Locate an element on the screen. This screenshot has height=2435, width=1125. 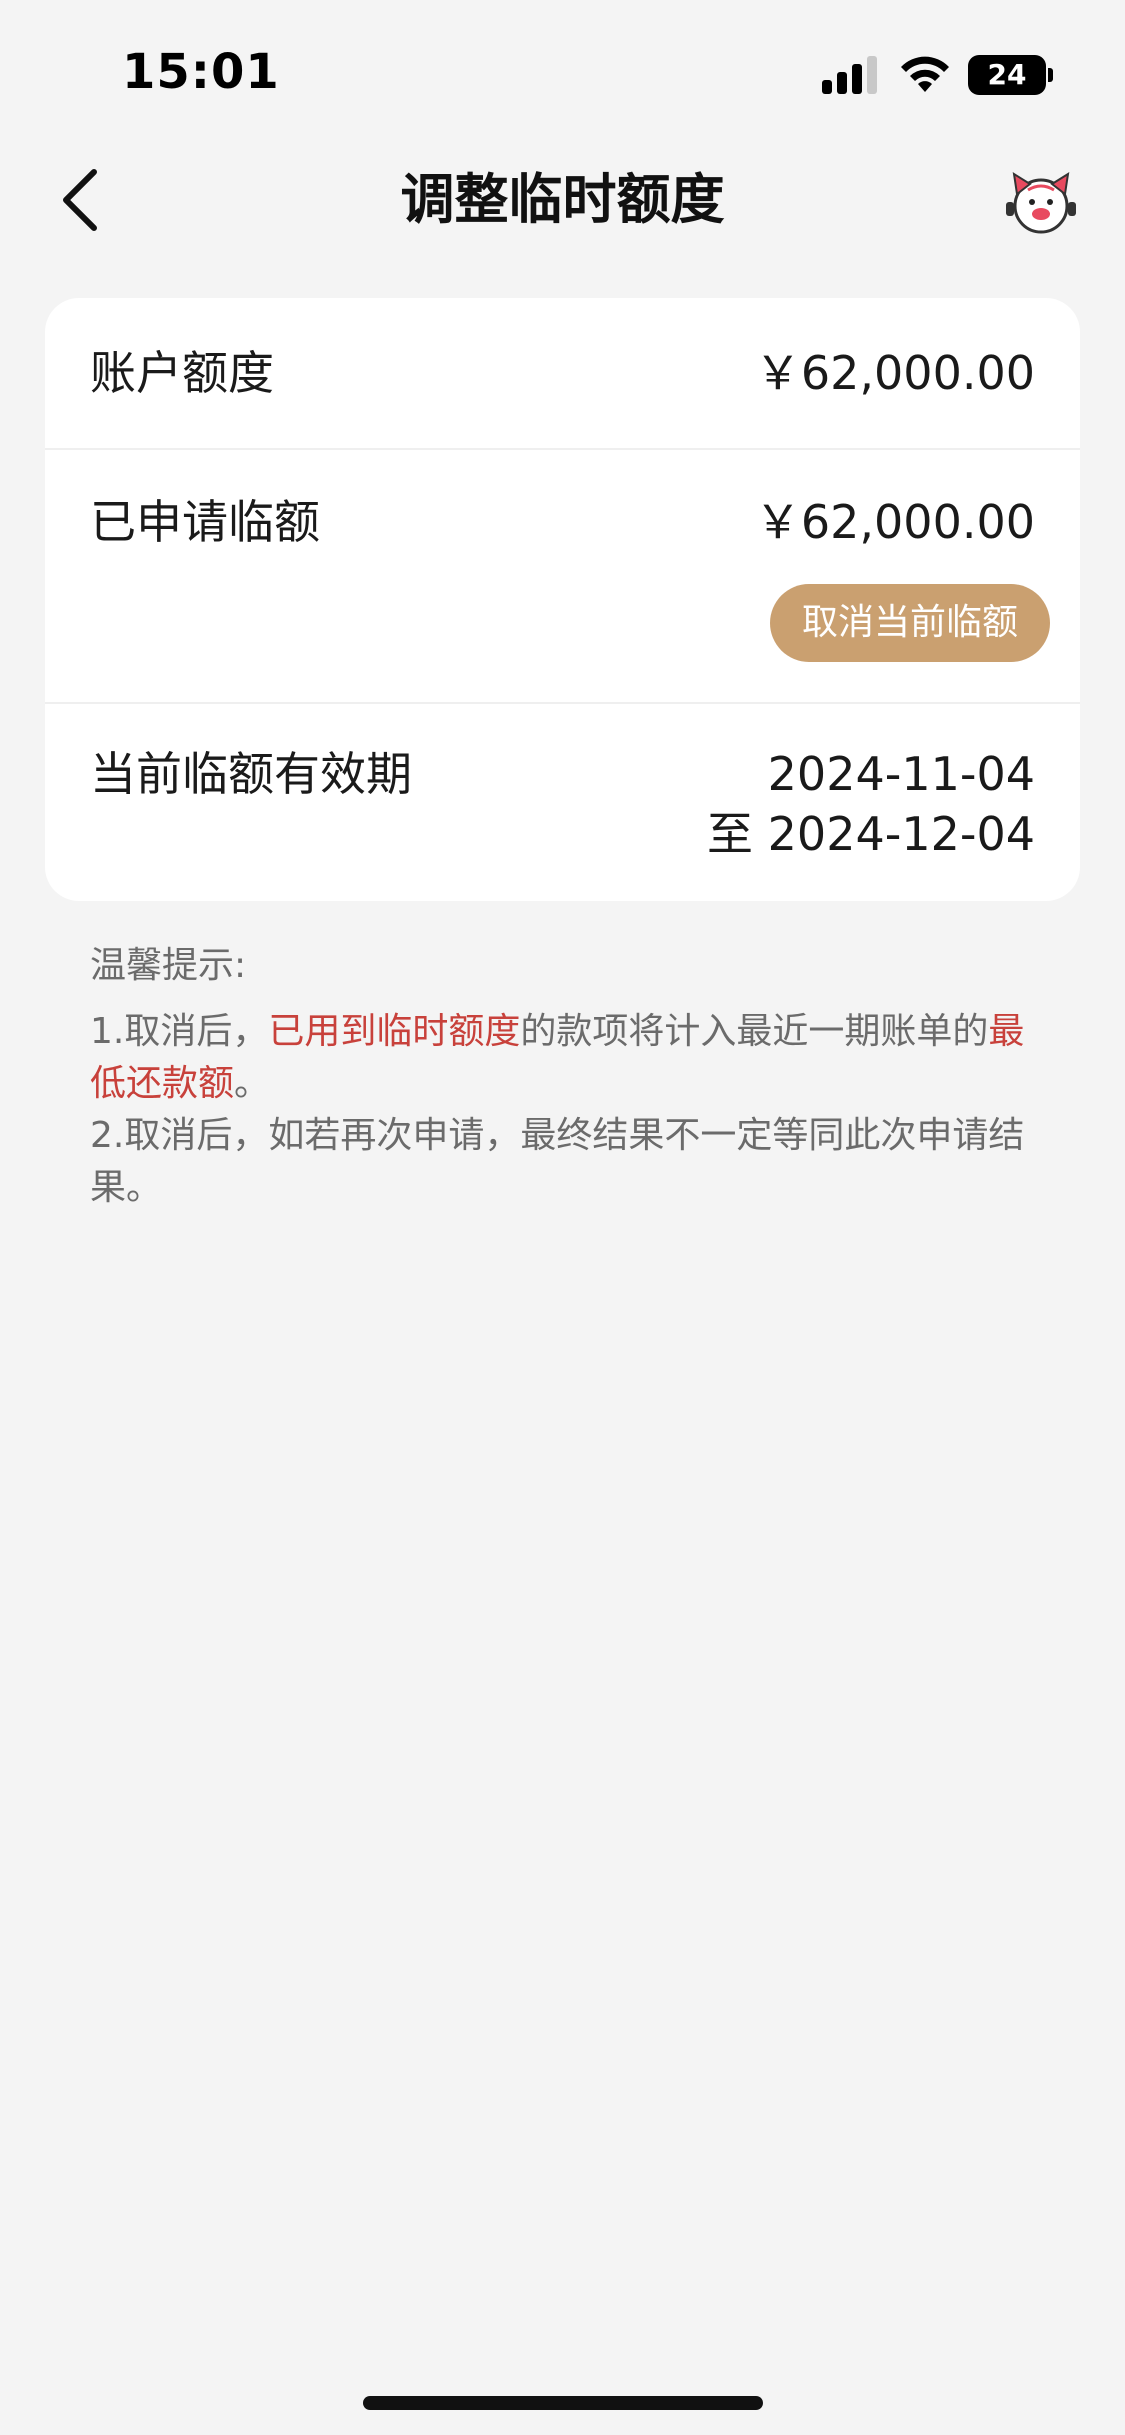
applied-temp-limit-label: 已申请临额 is located at coordinates (205, 522).